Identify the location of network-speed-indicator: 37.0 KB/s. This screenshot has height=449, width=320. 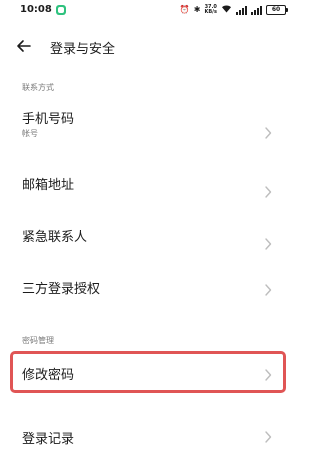
(211, 10).